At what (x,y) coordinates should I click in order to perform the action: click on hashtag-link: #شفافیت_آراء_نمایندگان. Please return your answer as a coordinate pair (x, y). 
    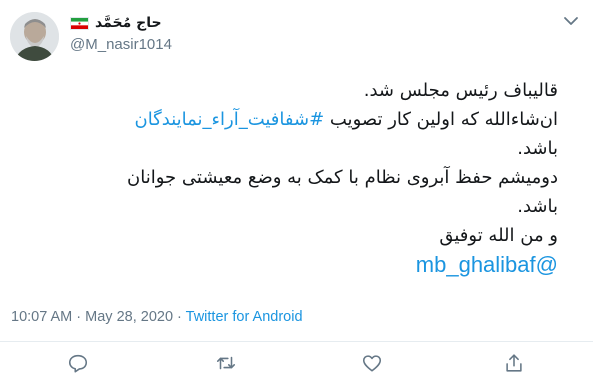
    Looking at the image, I should click on (229, 119).